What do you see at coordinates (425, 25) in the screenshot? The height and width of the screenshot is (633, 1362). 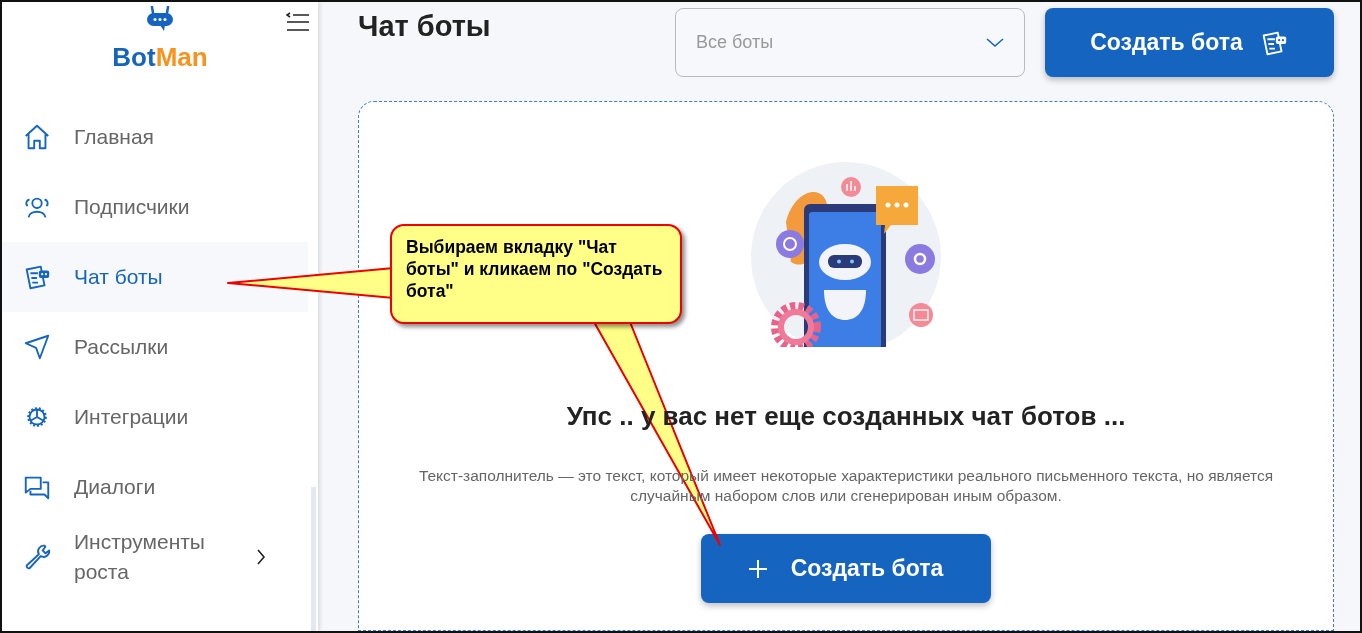 I see `page-title: Чат боты` at bounding box center [425, 25].